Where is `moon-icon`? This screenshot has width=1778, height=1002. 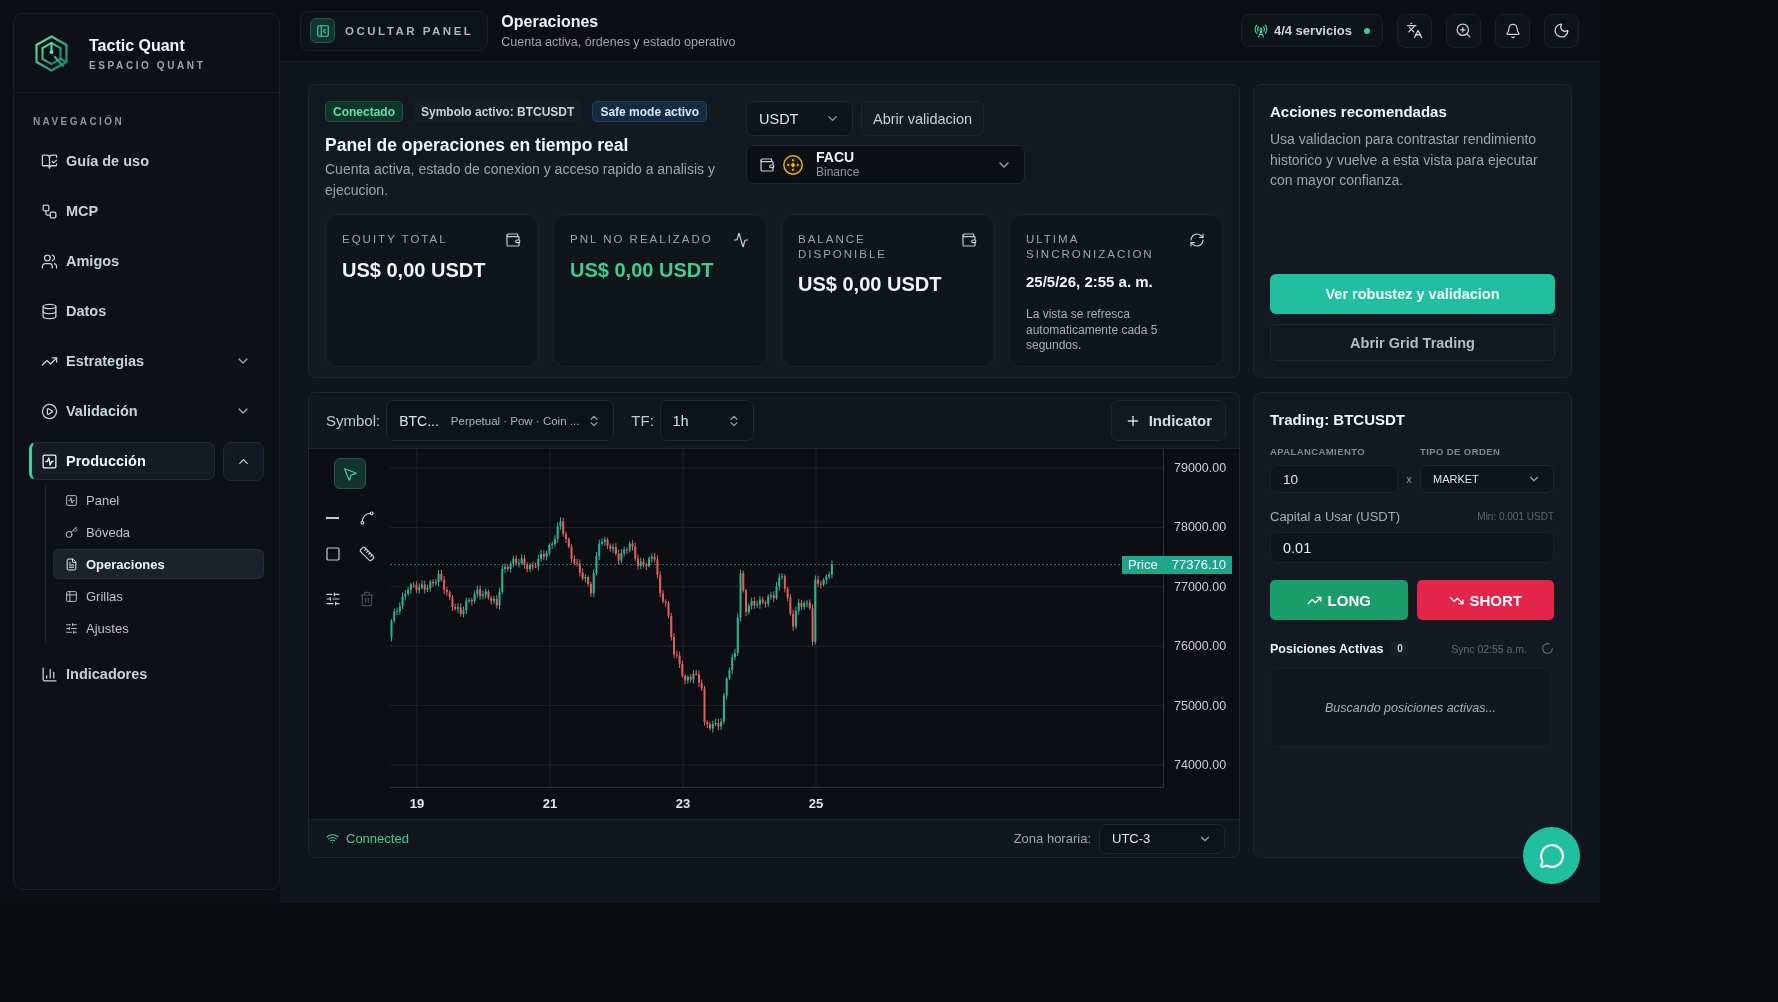
moon-icon is located at coordinates (1561, 30).